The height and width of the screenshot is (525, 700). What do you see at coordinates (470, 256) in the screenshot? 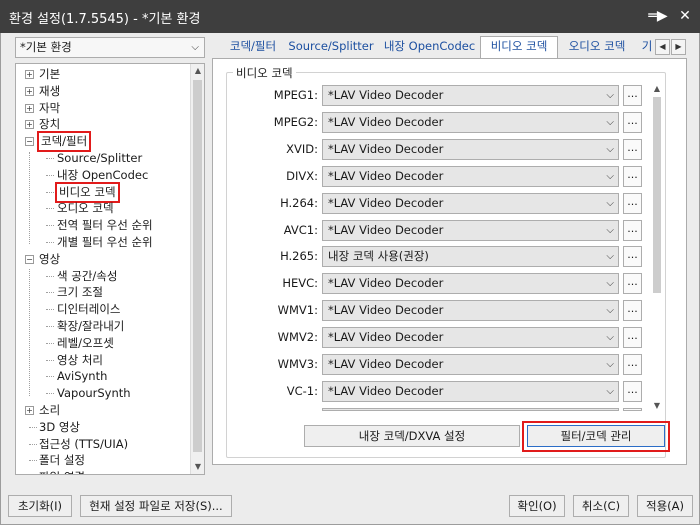
I see `codec-select: 내장 코덱 사용(권장) ⌵` at bounding box center [470, 256].